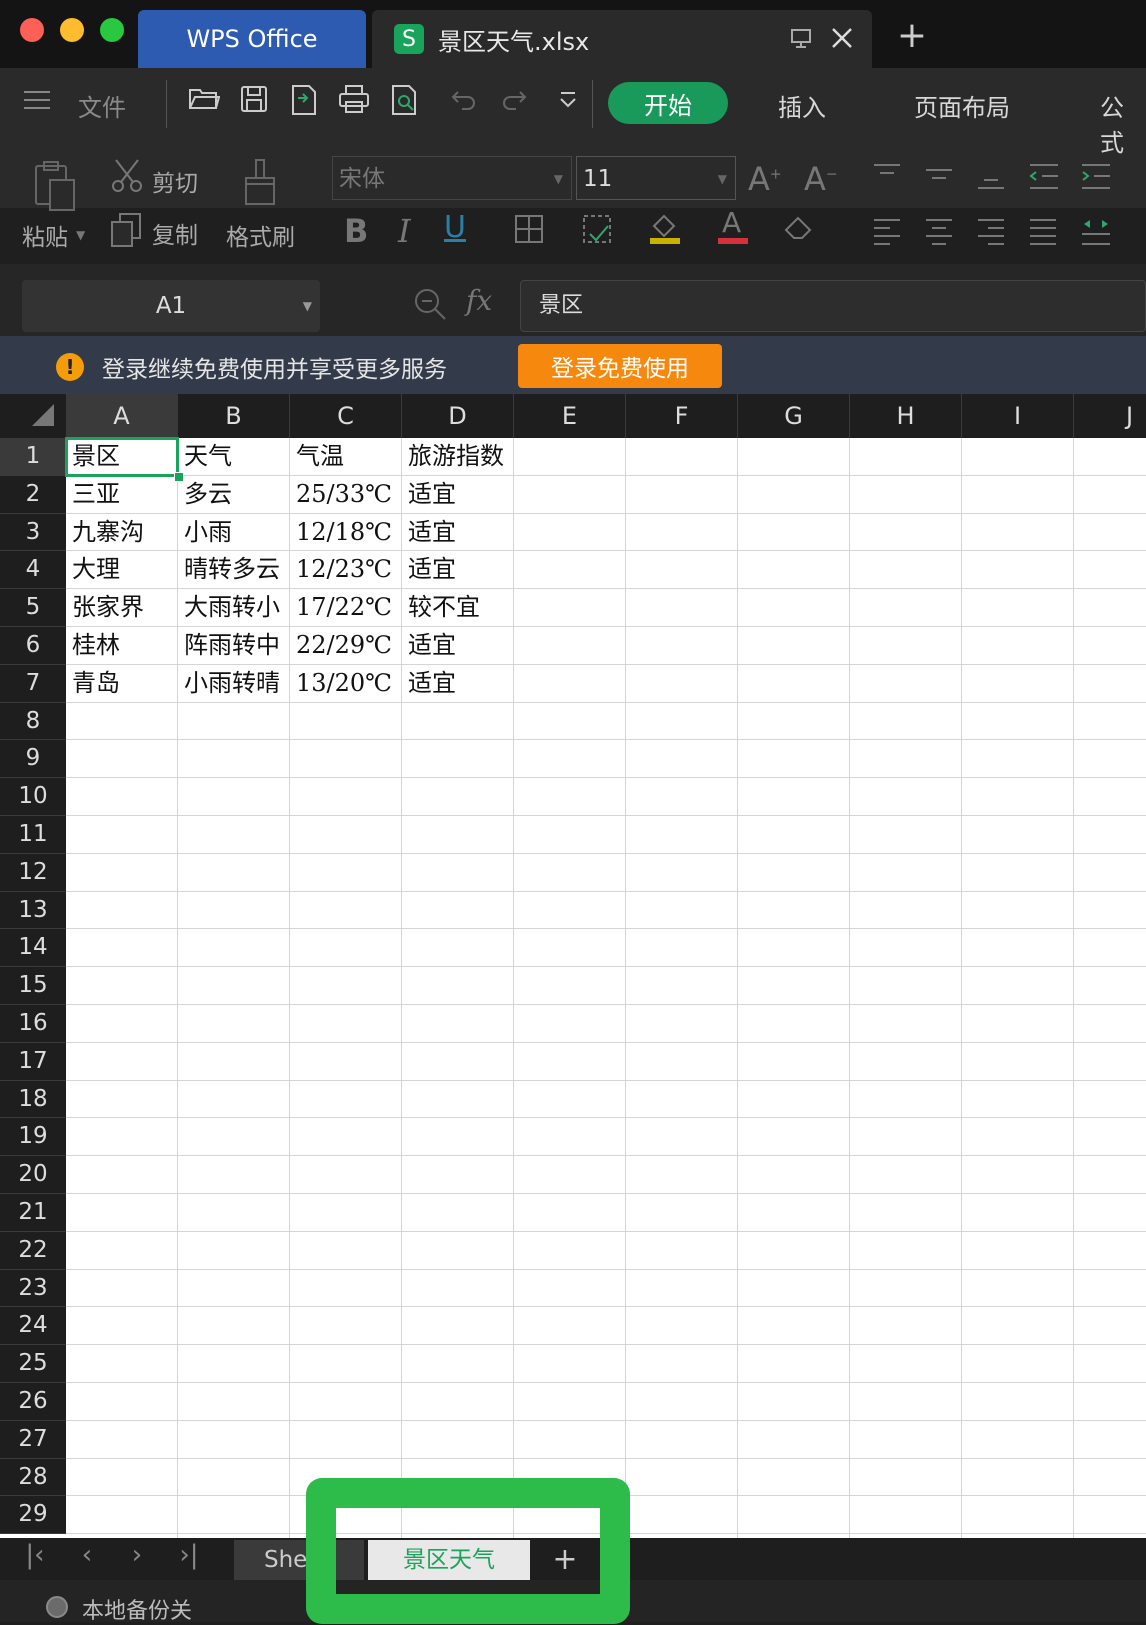 The width and height of the screenshot is (1146, 1625). I want to click on table-cell: 小雨转晴, so click(234, 684).